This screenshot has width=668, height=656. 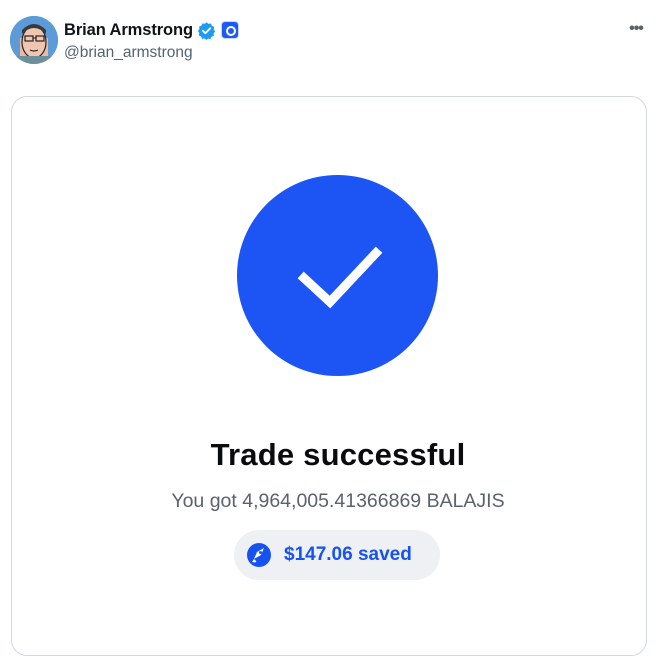 I want to click on author-name-row: Brian Armstrong, so click(x=151, y=30).